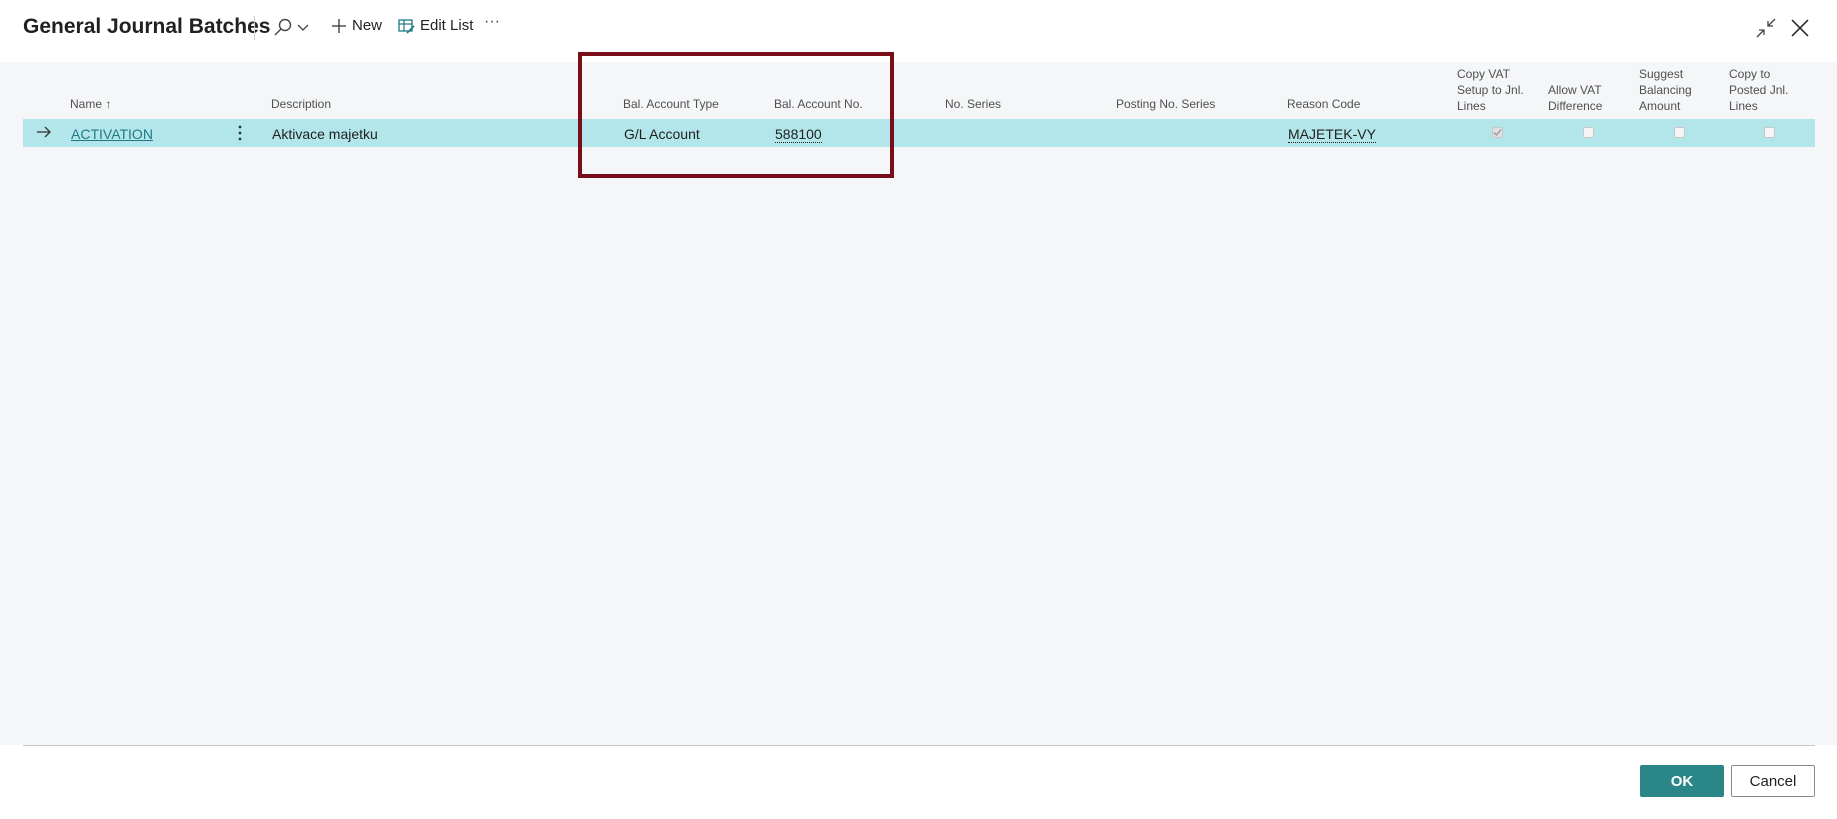 This screenshot has width=1837, height=819. I want to click on collapse-button, so click(1766, 28).